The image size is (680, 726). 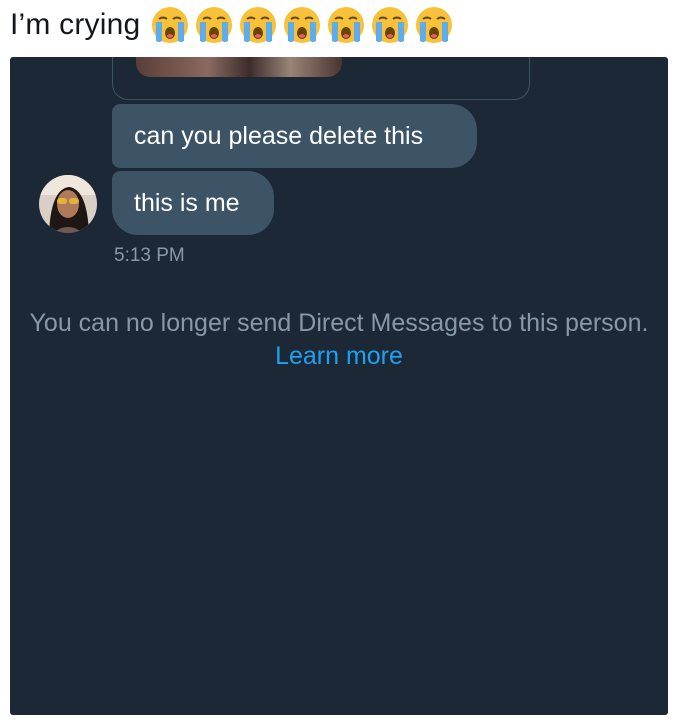 What do you see at coordinates (279, 135) in the screenshot?
I see `message-text: can you please delete this` at bounding box center [279, 135].